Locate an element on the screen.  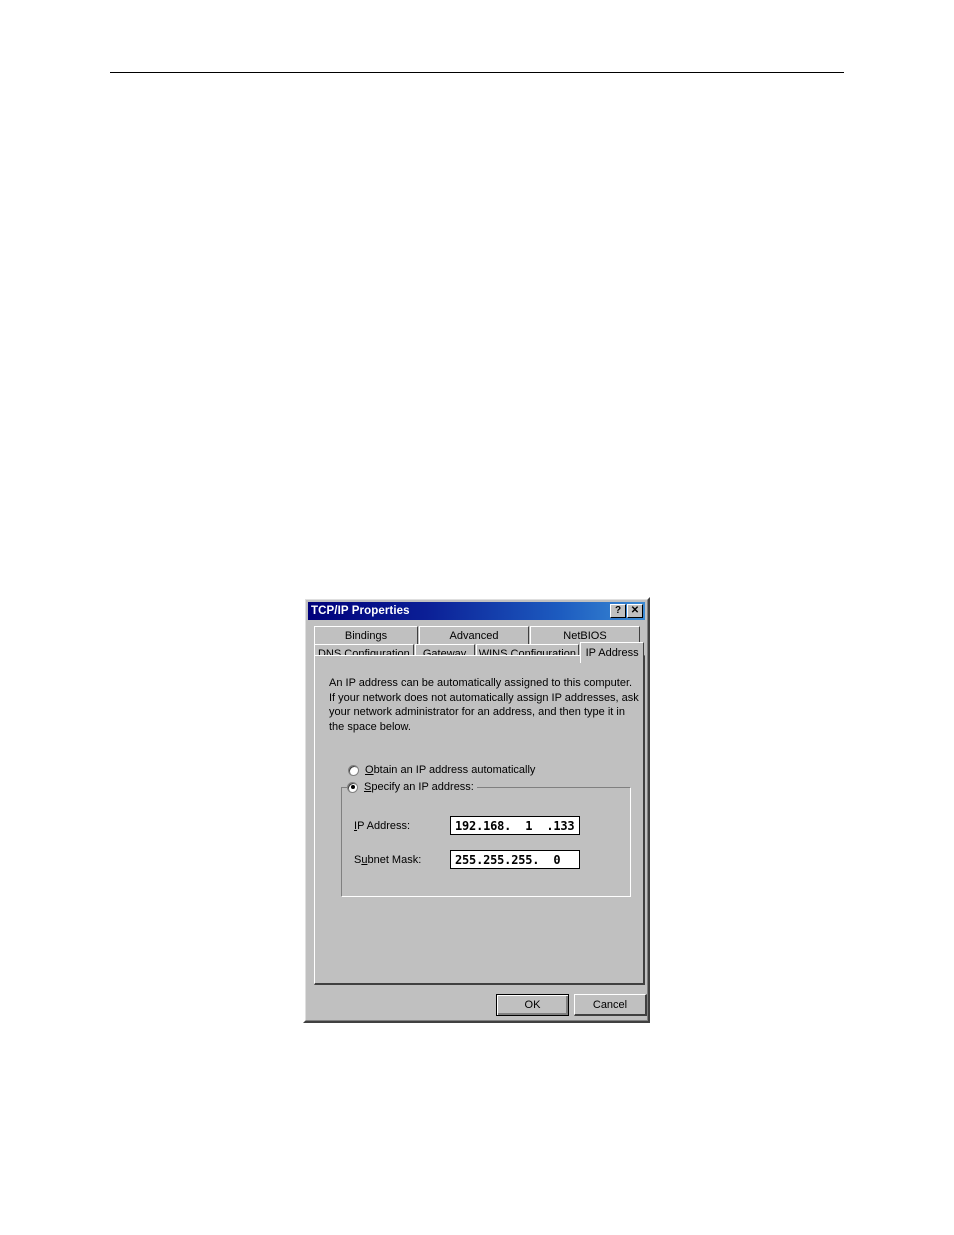
radio-label-obtain: Obtain an IP address automatically is located at coordinates (450, 770).